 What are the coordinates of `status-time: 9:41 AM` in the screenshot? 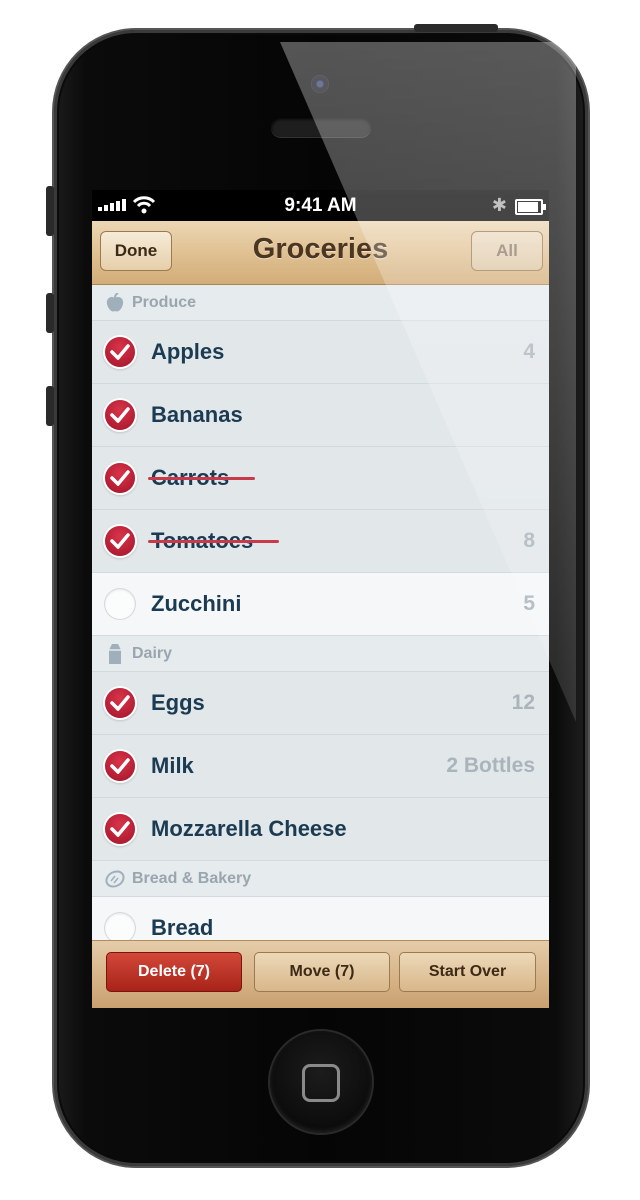 It's located at (320, 205).